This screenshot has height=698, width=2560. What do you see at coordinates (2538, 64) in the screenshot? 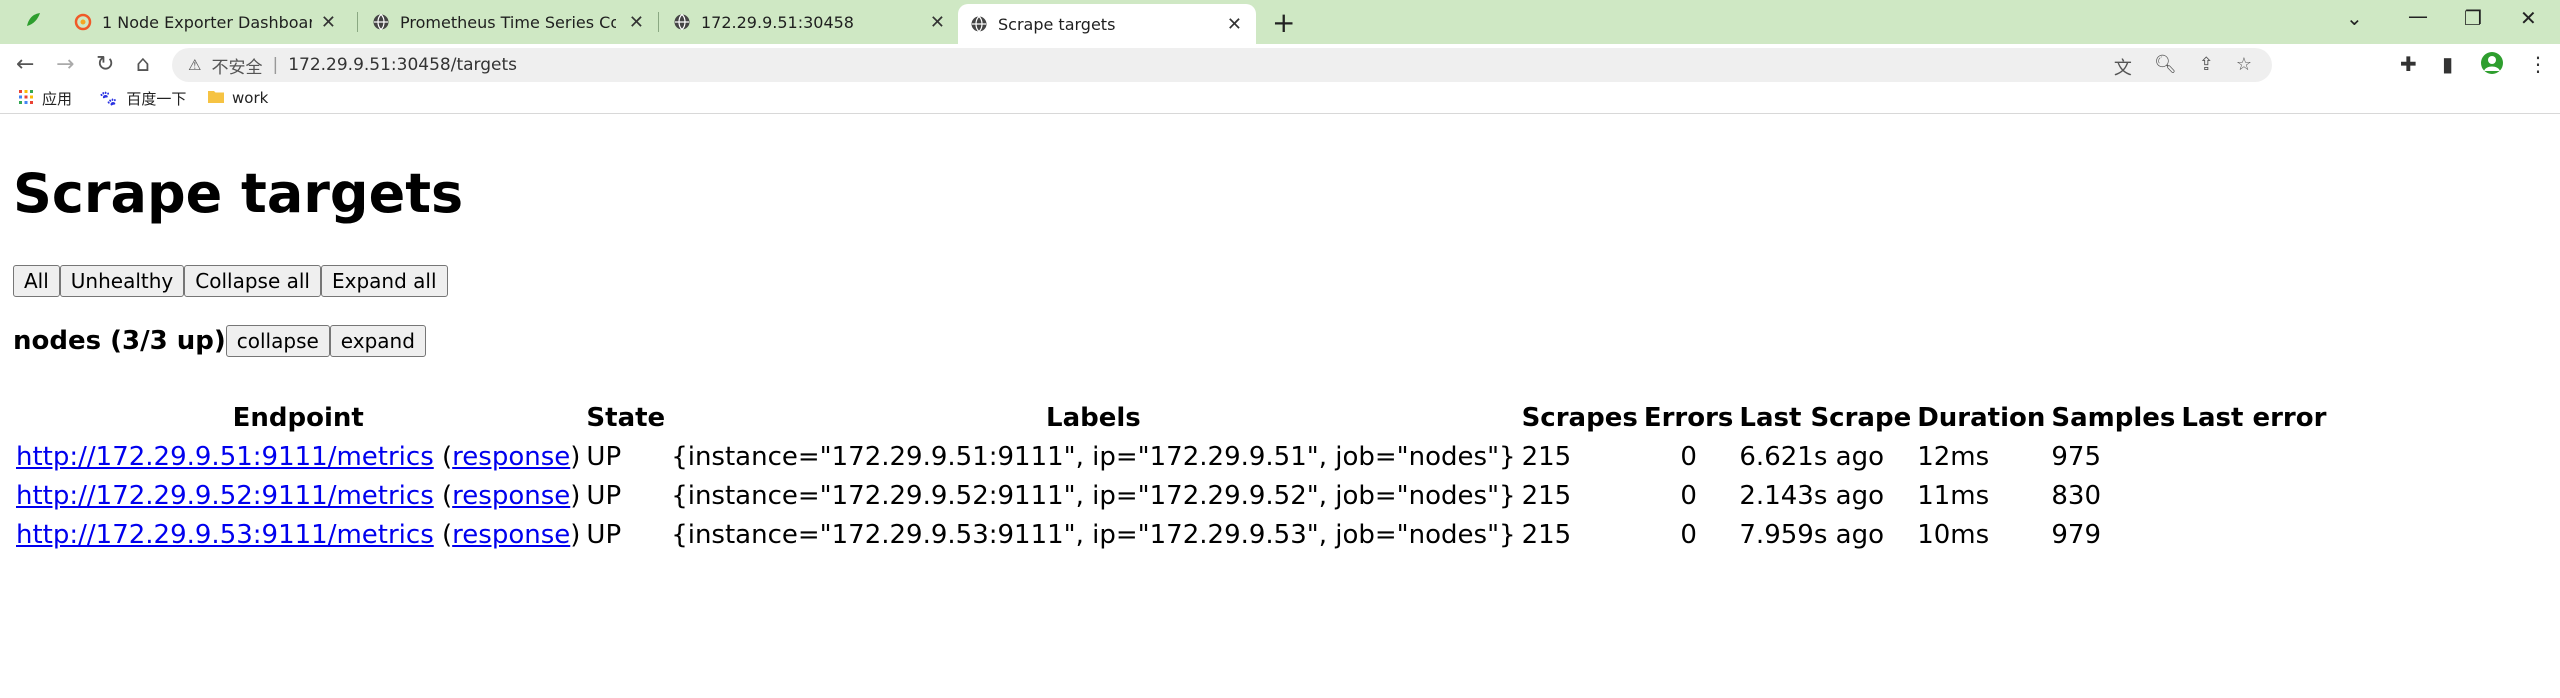
I see `menu-icon: ⋮` at bounding box center [2538, 64].